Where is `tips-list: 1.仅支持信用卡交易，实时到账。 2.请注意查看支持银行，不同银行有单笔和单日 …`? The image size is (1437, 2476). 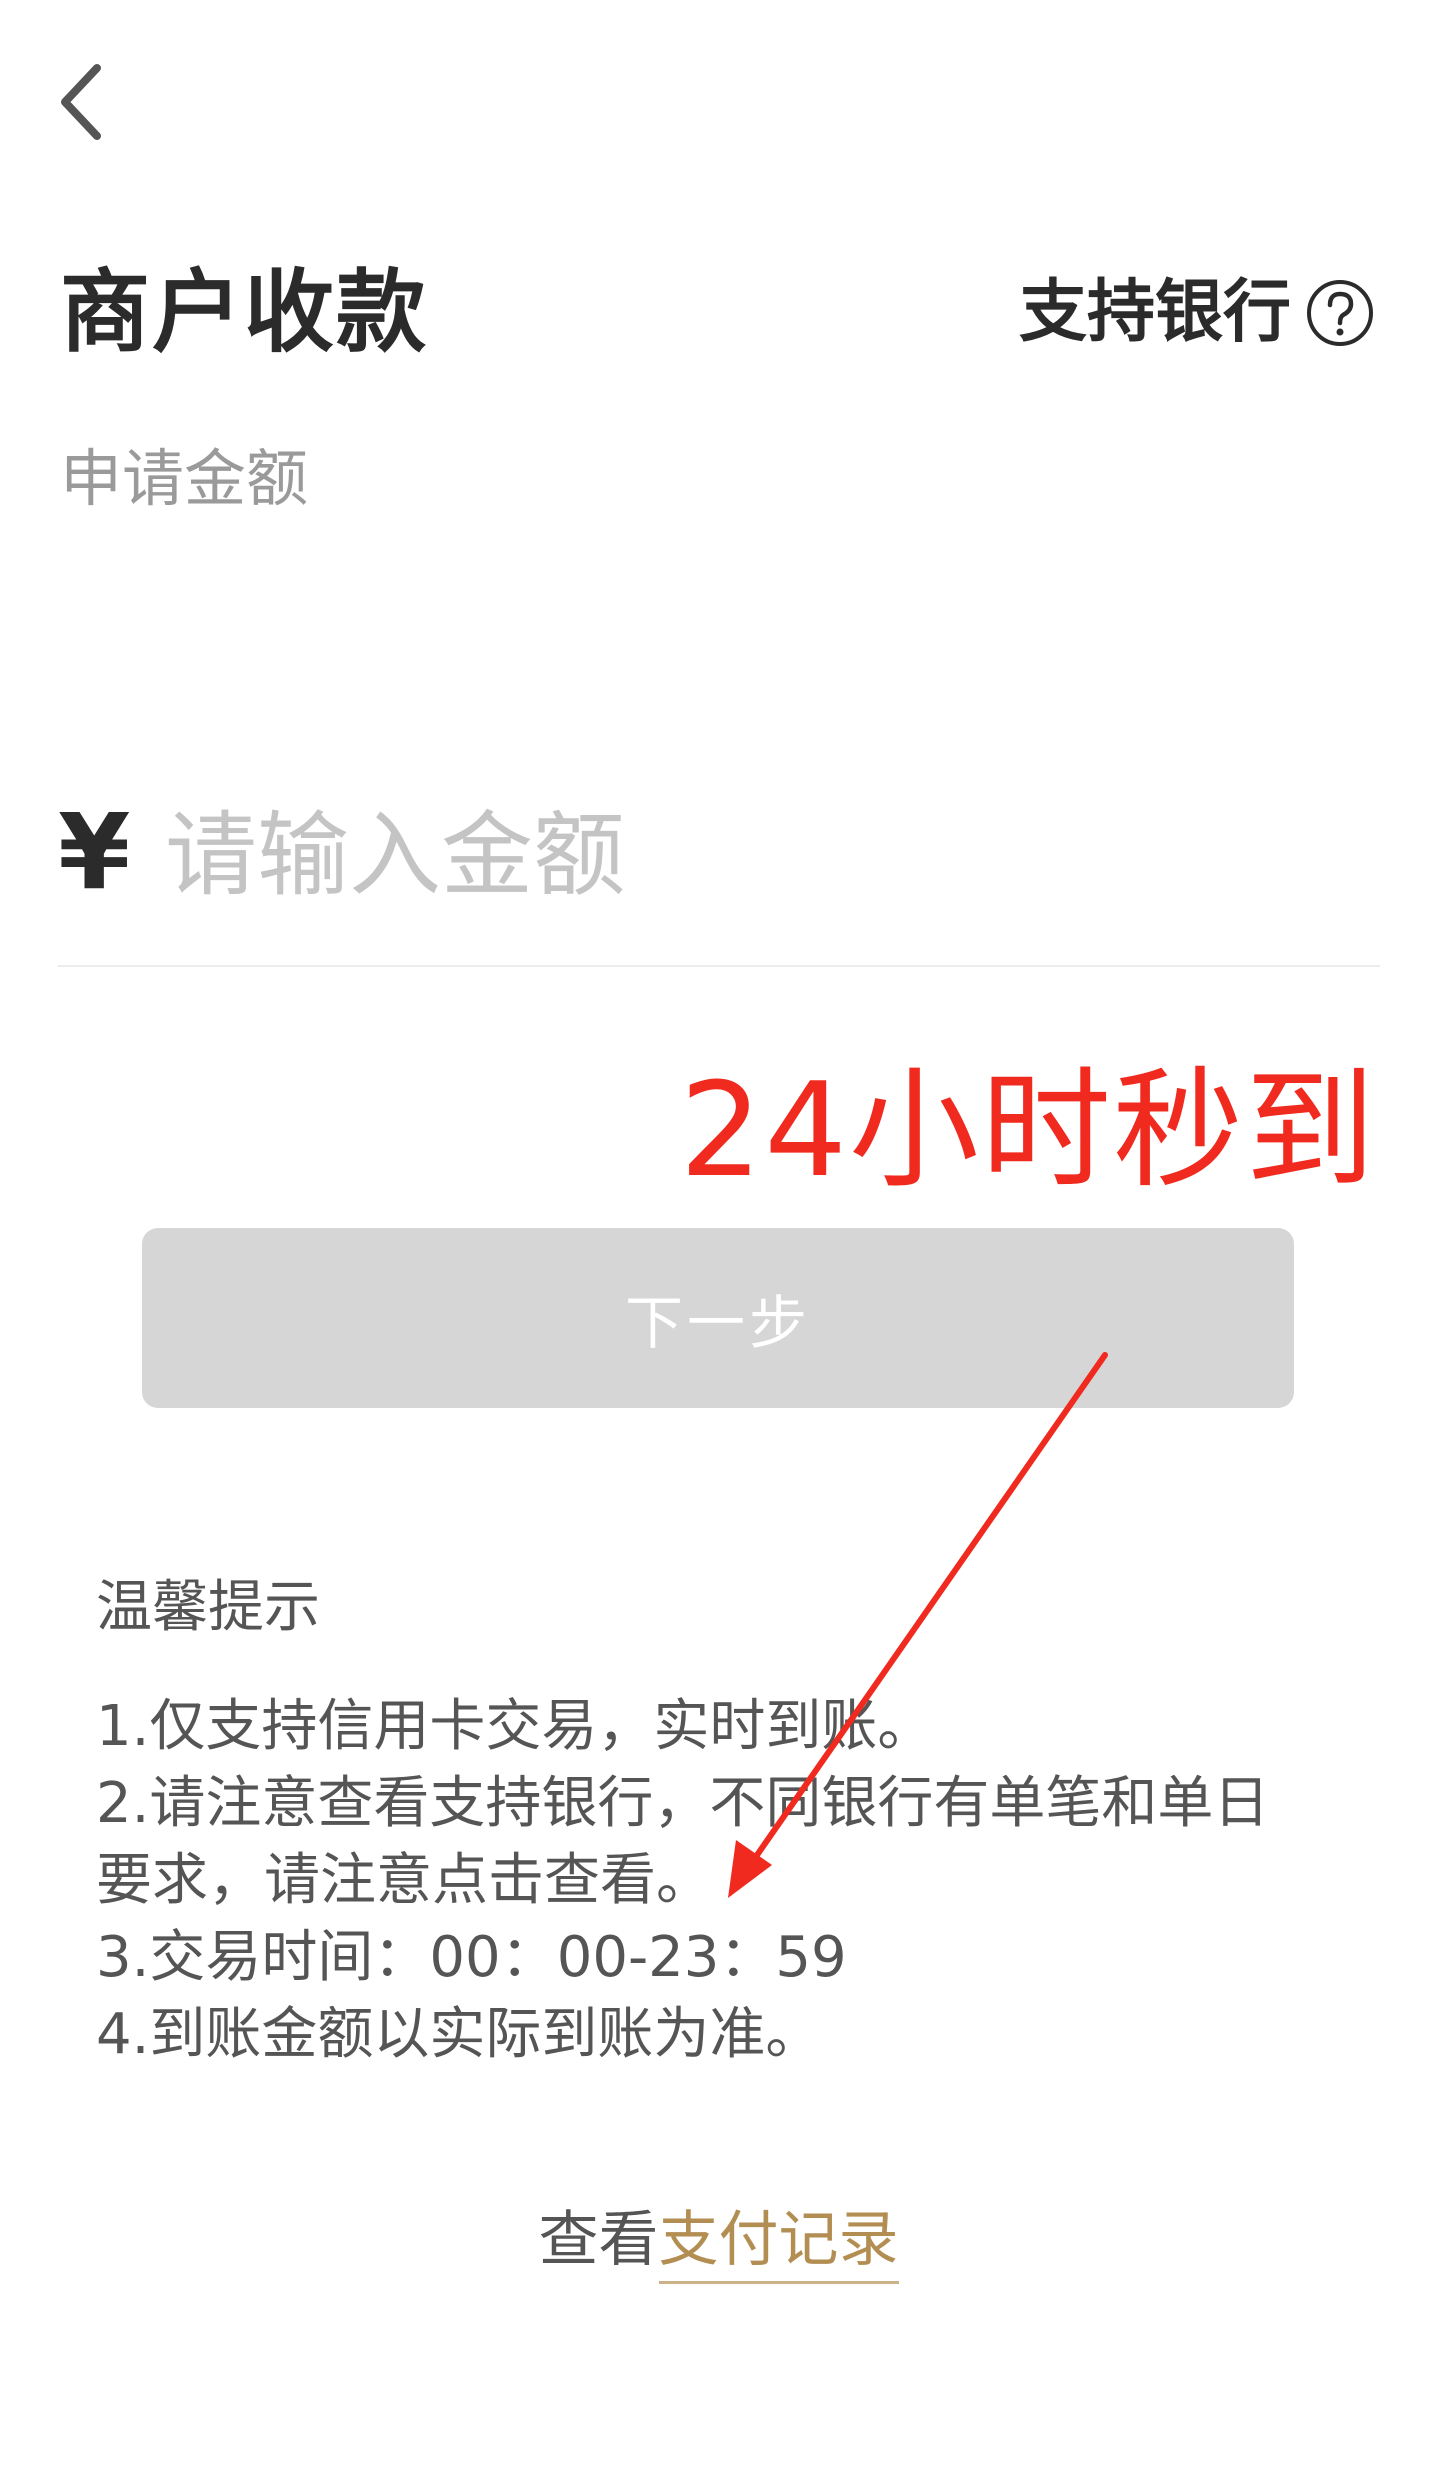
tips-list: 1.仅支持信用卡交易，实时到账。 2.请注意查看支持银行，不同银行有单笔和单日 … is located at coordinates (726, 1880).